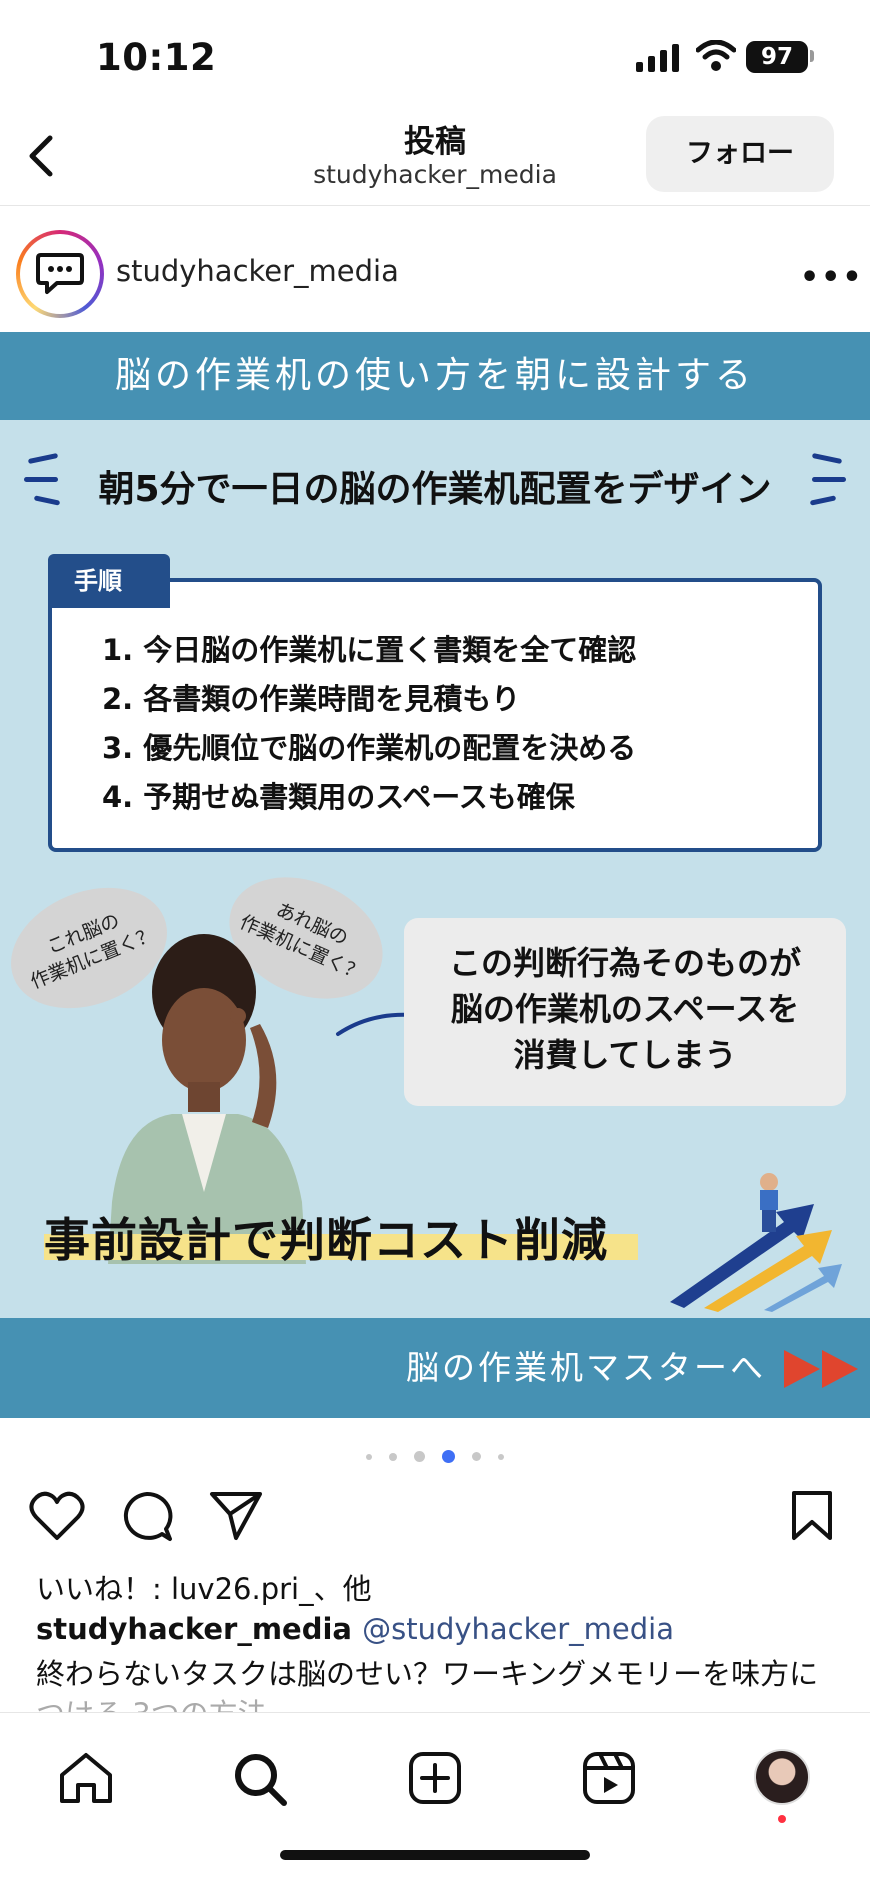 The width and height of the screenshot is (870, 1882). I want to click on growth-arrows-illustration, so click(756, 1242).